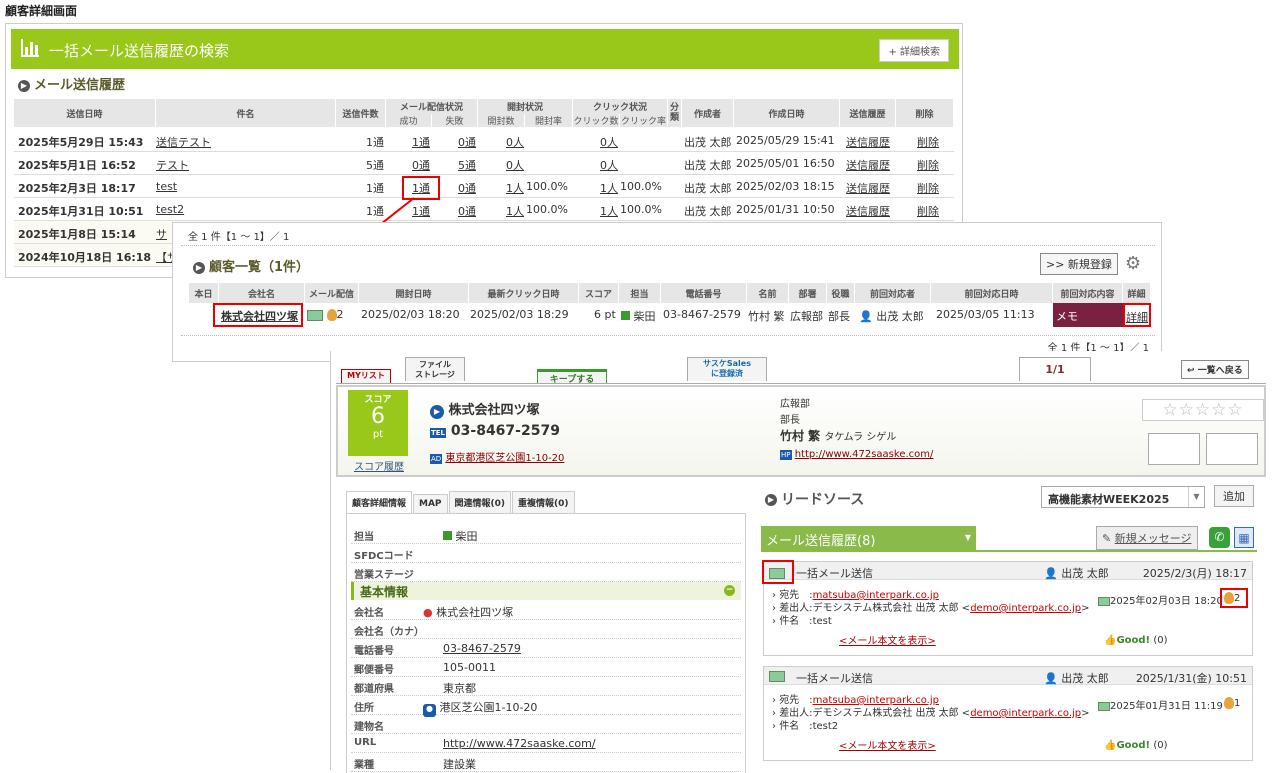 The width and height of the screenshot is (1275, 773). Describe the element at coordinates (384, 592) in the screenshot. I see `basic-info-title: 基本情報` at that location.